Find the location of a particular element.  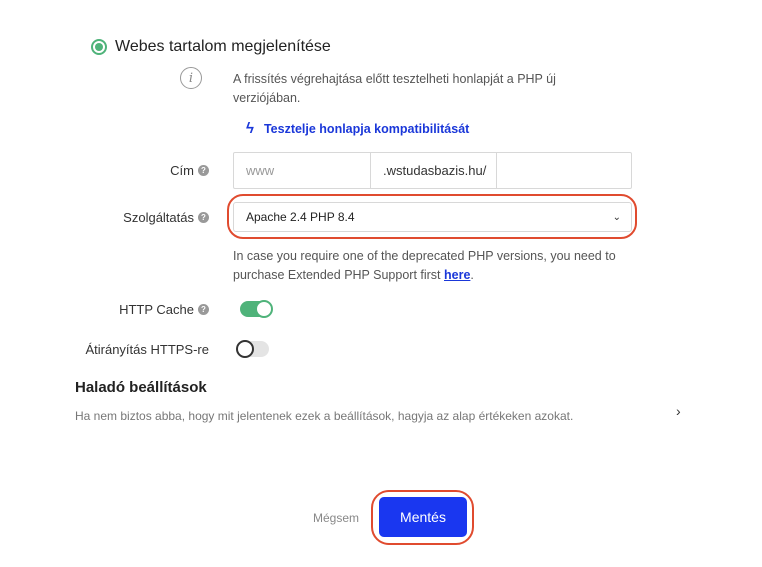

subdomain-input: www is located at coordinates (302, 170).